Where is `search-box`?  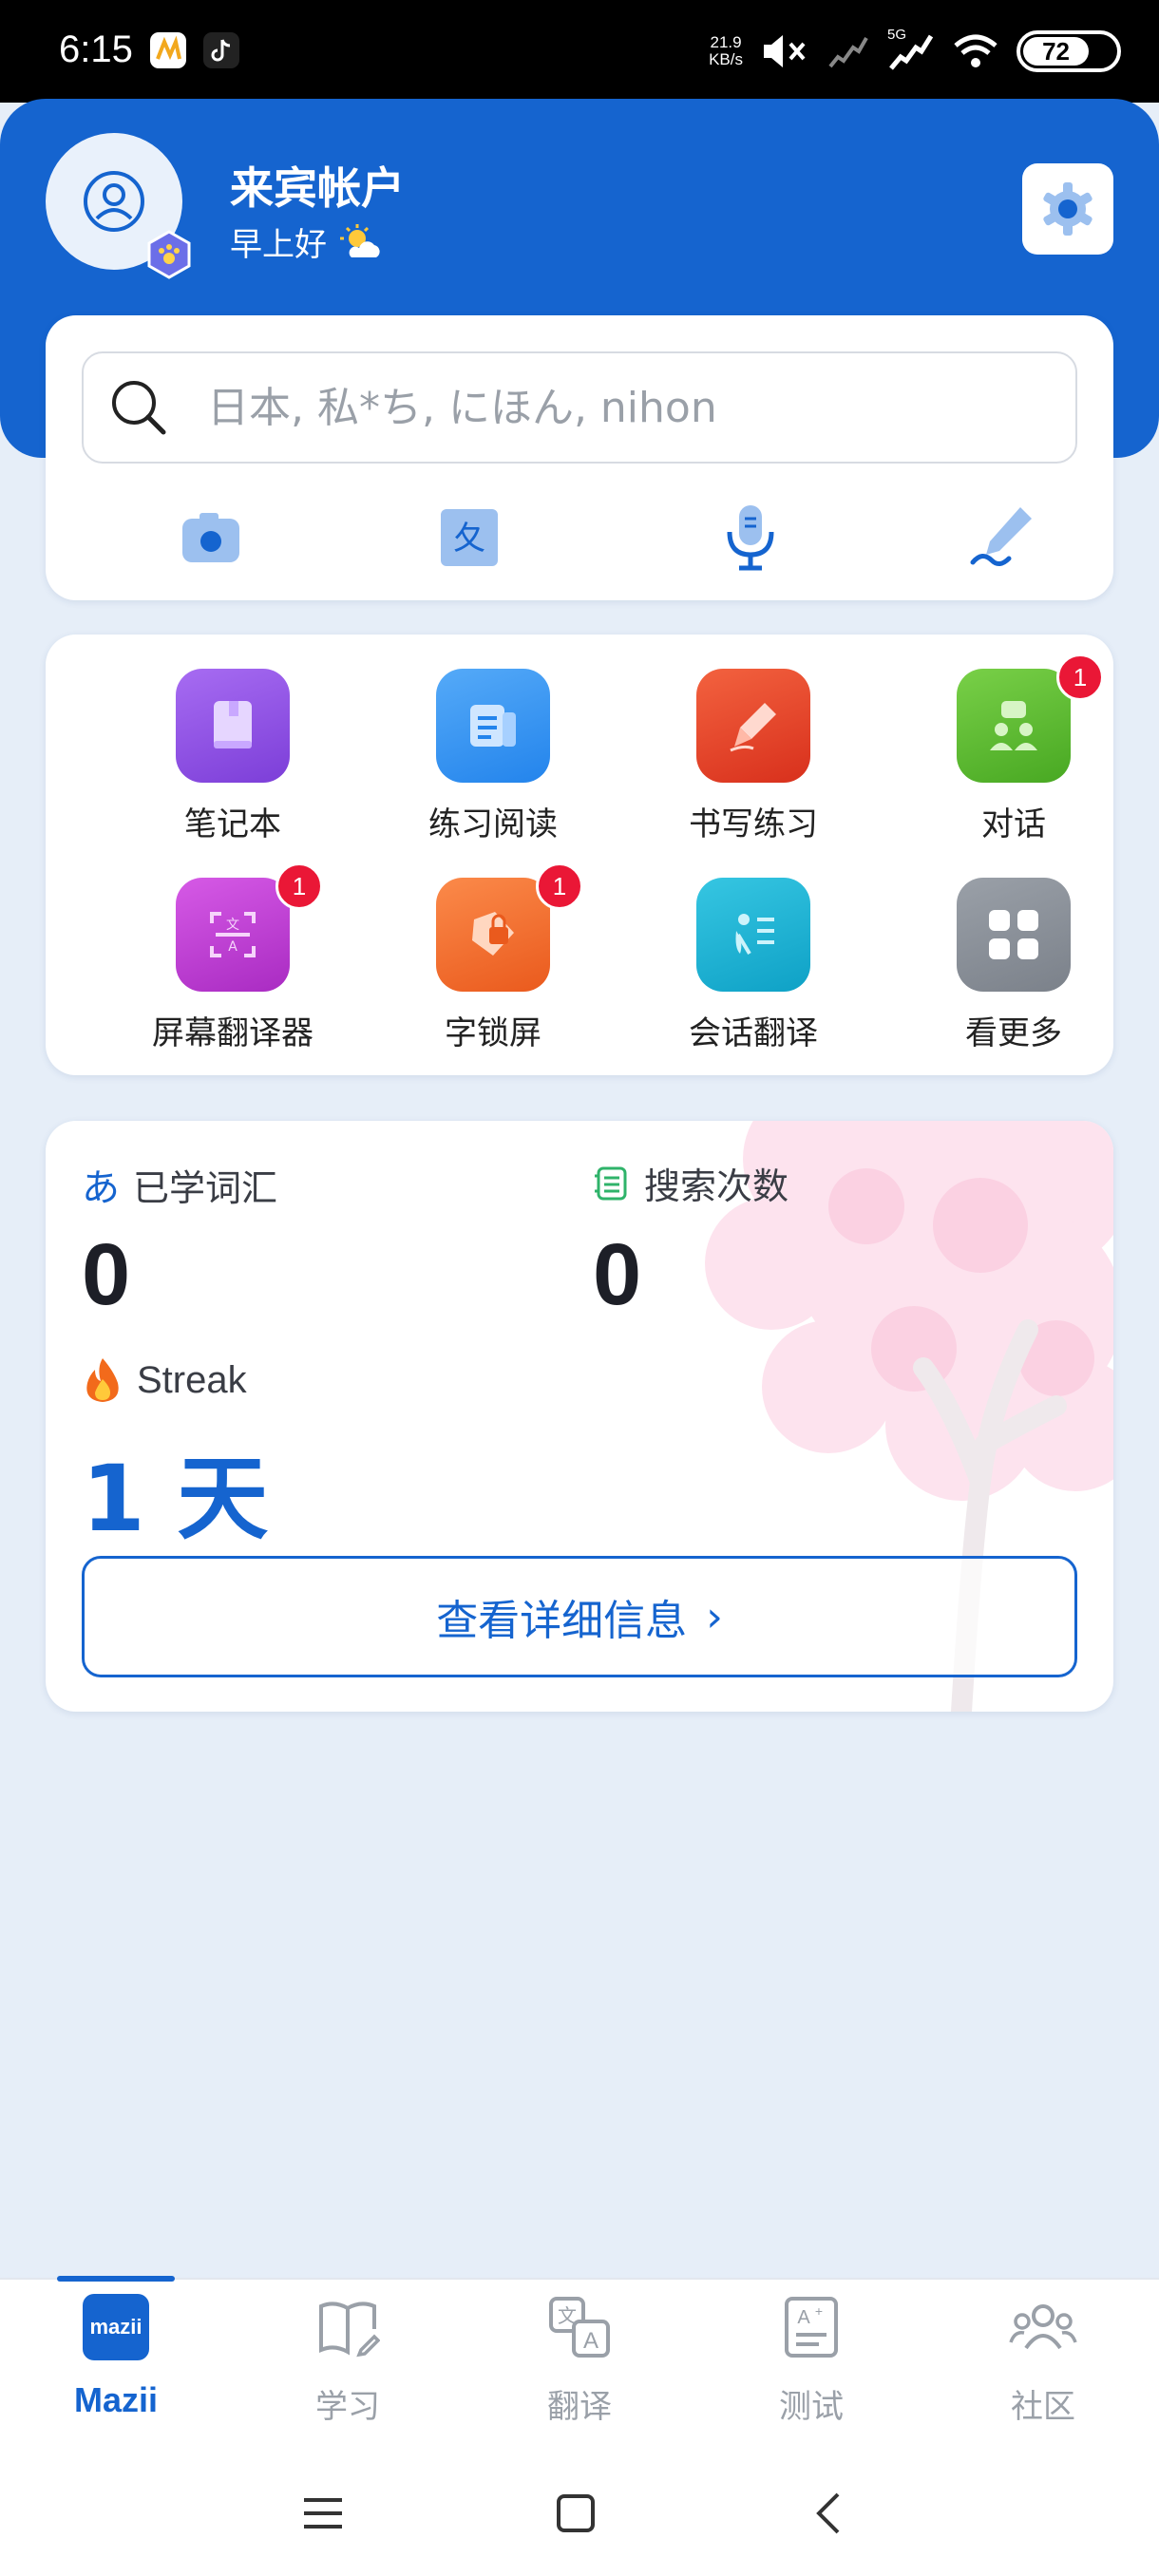
search-box is located at coordinates (579, 407).